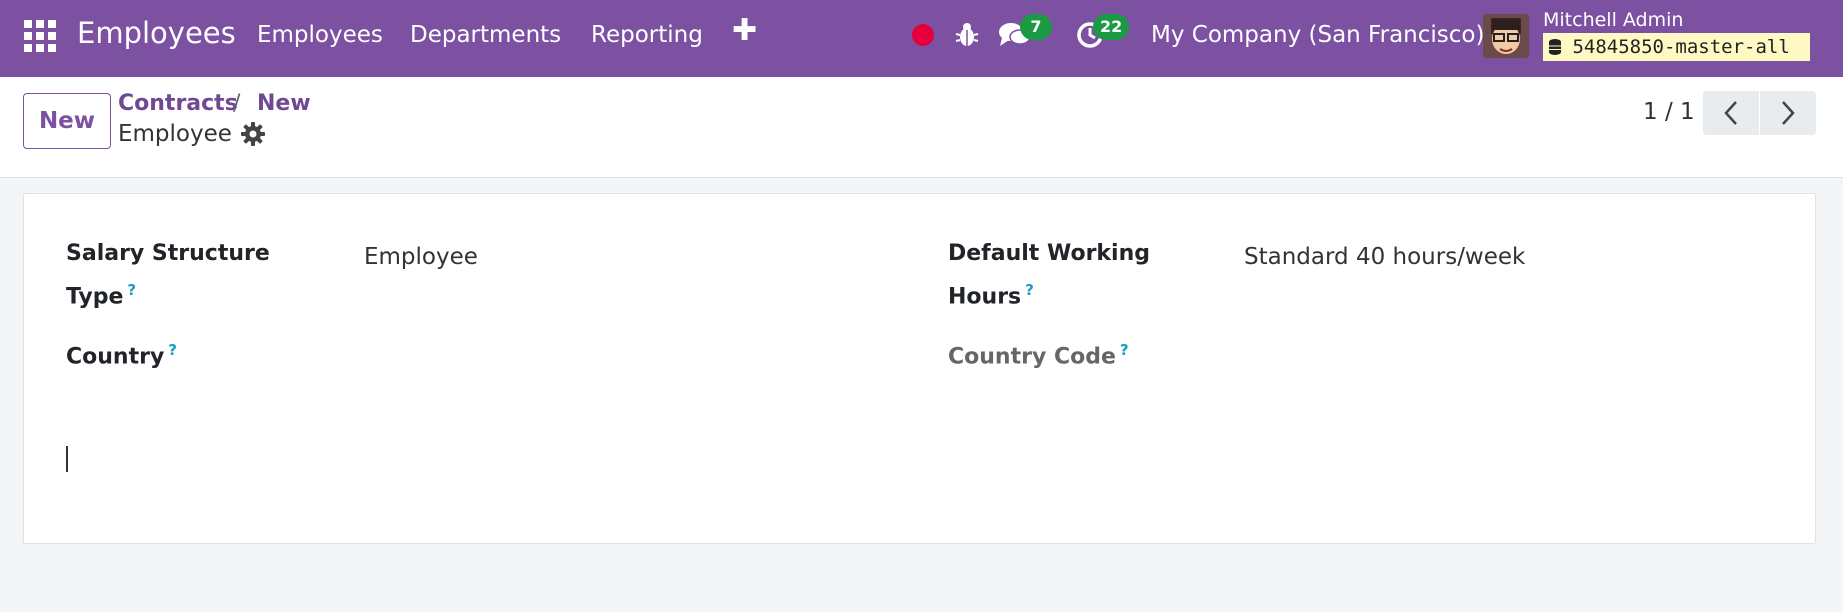  I want to click on database-label: 54845850-master-all, so click(1681, 47).